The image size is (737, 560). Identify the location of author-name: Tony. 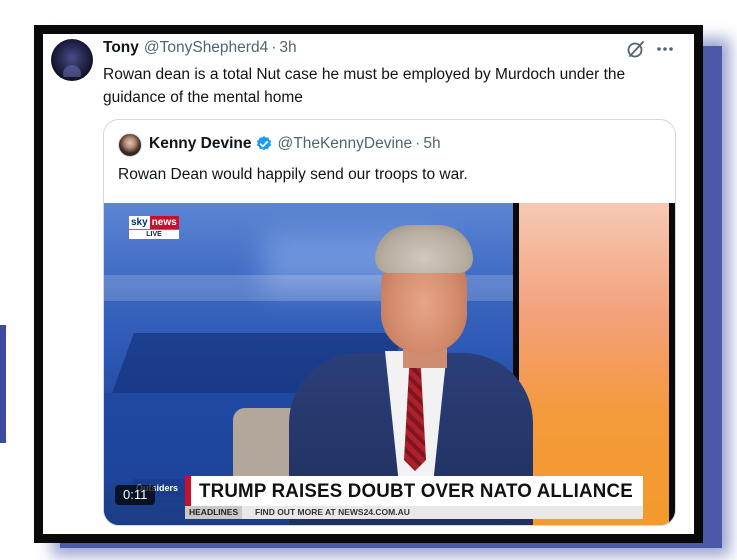
(121, 48).